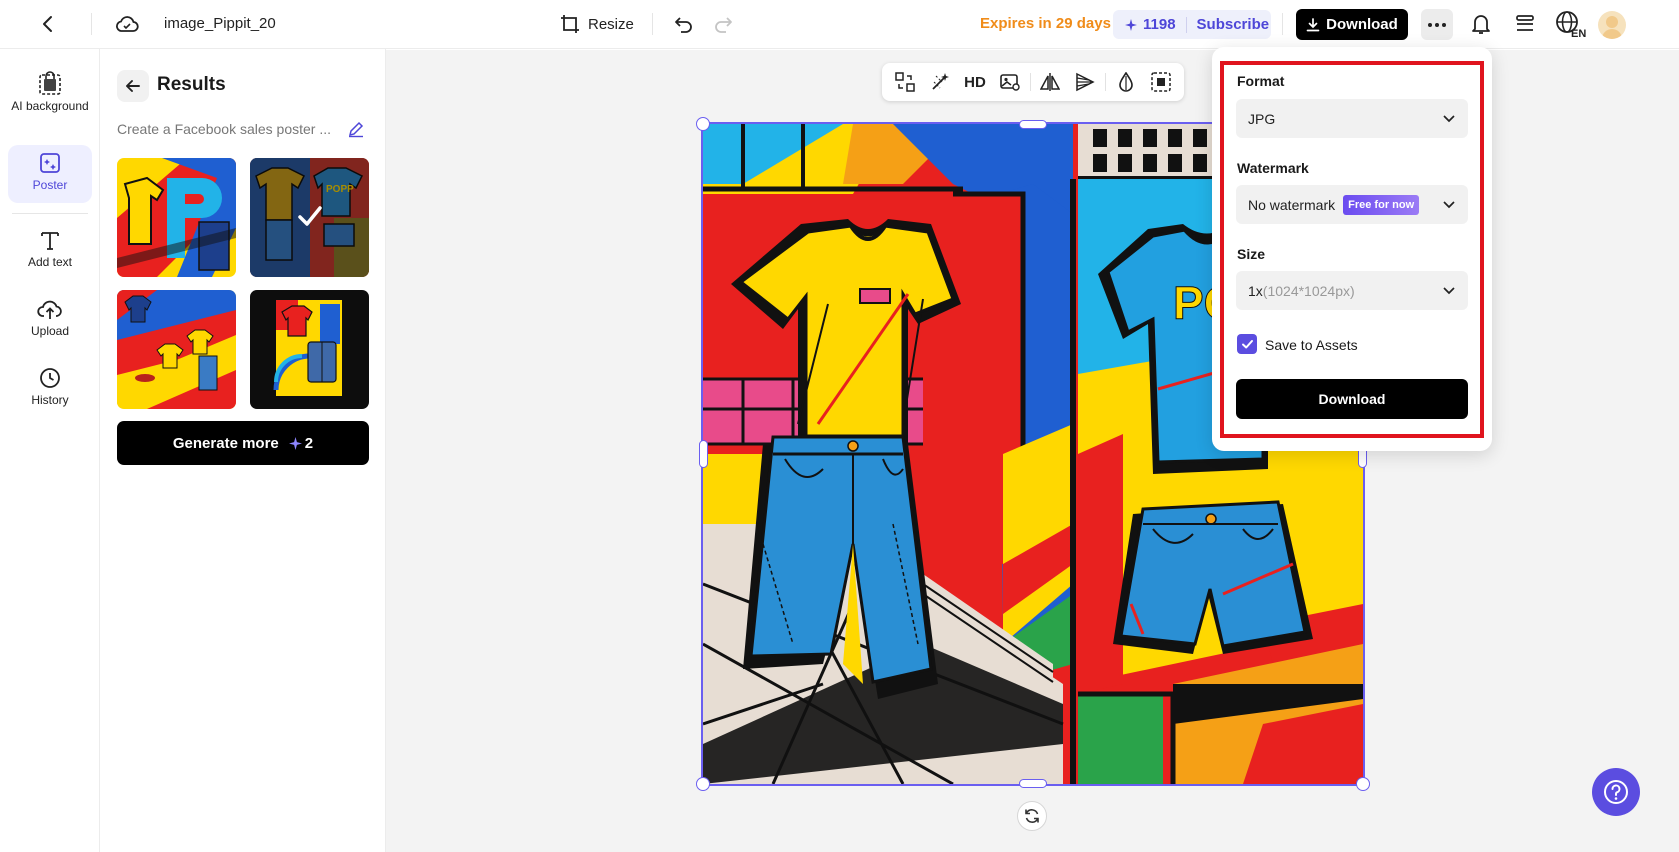  Describe the element at coordinates (50, 331) in the screenshot. I see `rail-label: Upload` at that location.